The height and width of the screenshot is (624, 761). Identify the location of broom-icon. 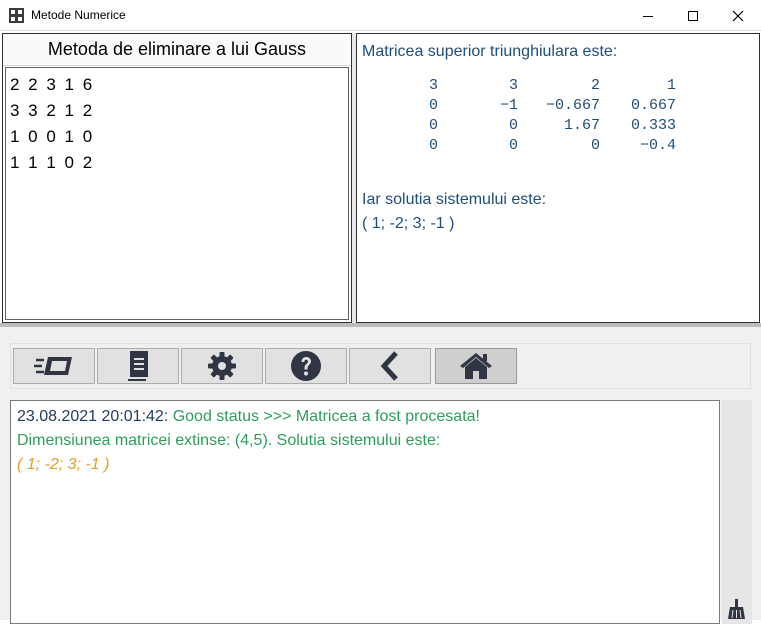
(736, 609).